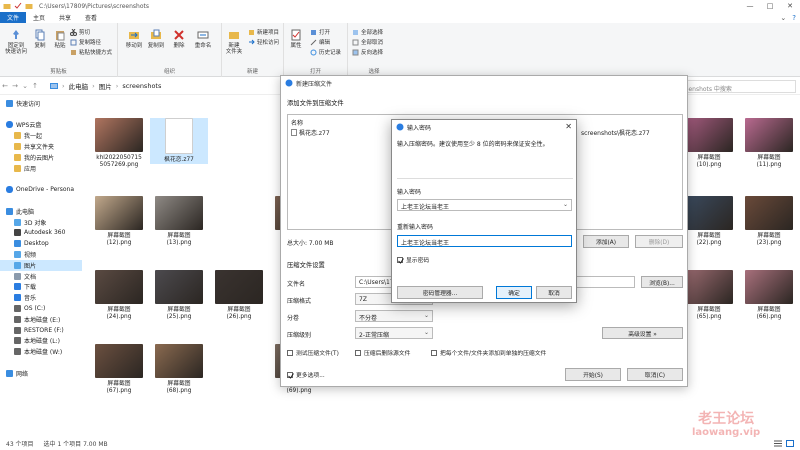 This screenshot has width=800, height=450. I want to click on file-tile: 屏幕截图 (67).png, so click(119, 369).